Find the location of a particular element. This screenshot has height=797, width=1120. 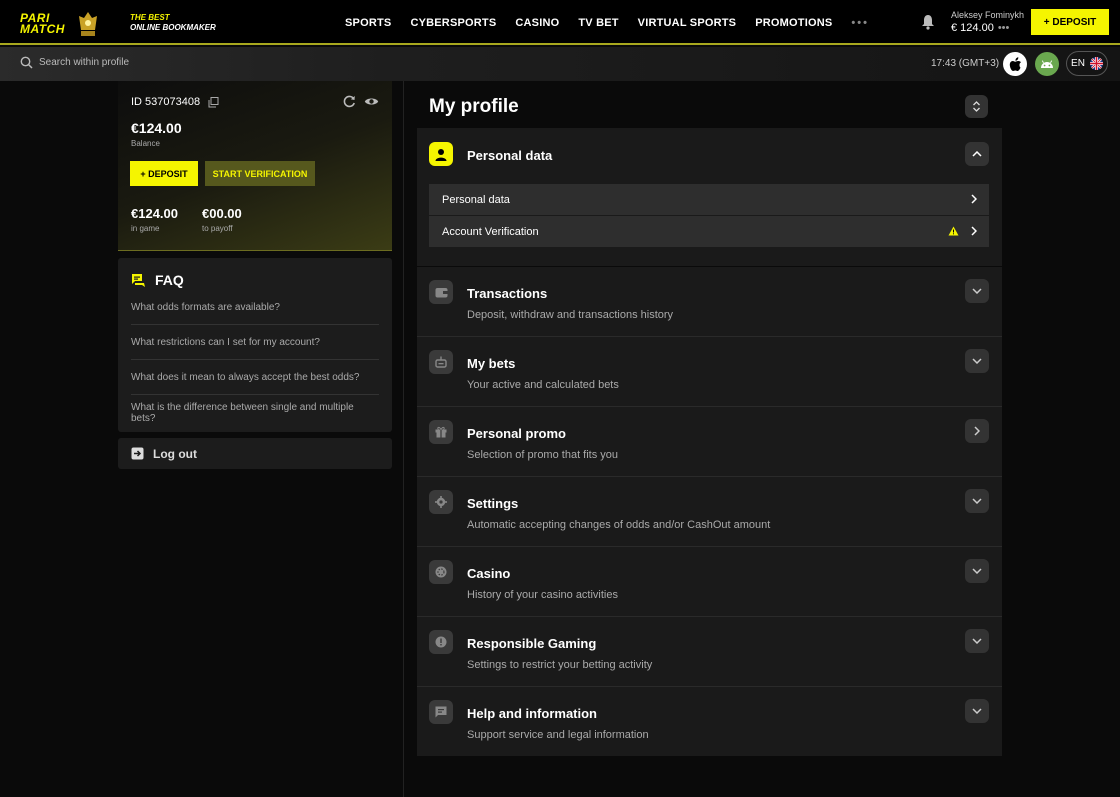

nav-promotions: PROMOTIONS is located at coordinates (793, 23).